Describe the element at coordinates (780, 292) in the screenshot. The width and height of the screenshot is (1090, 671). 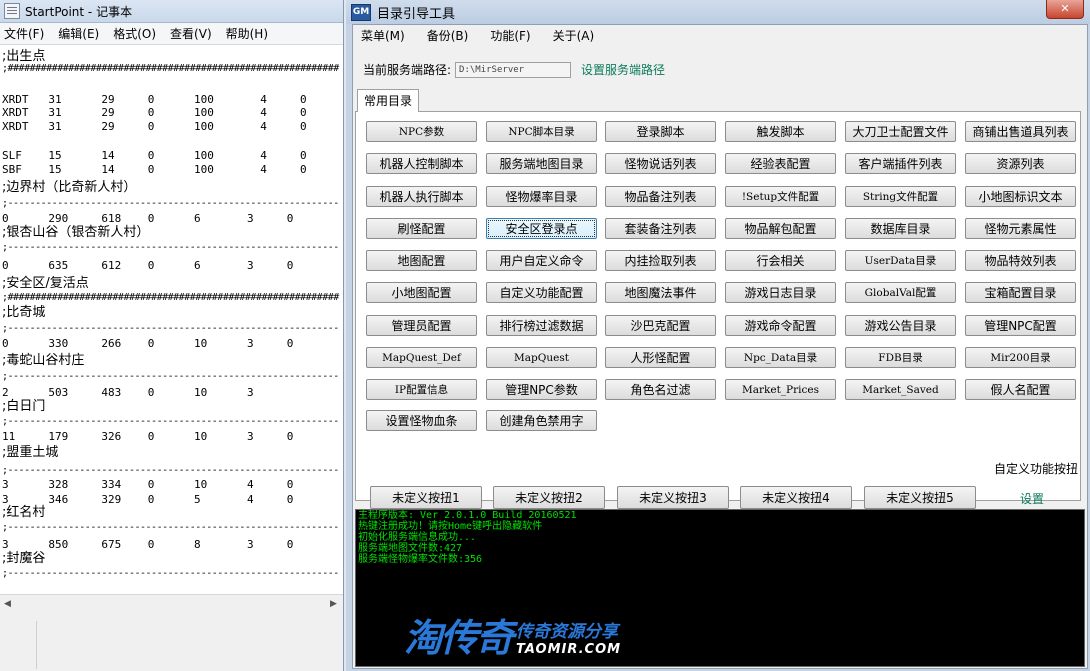
I see `dir-button-r6-c4: 游戏日志目录` at that location.